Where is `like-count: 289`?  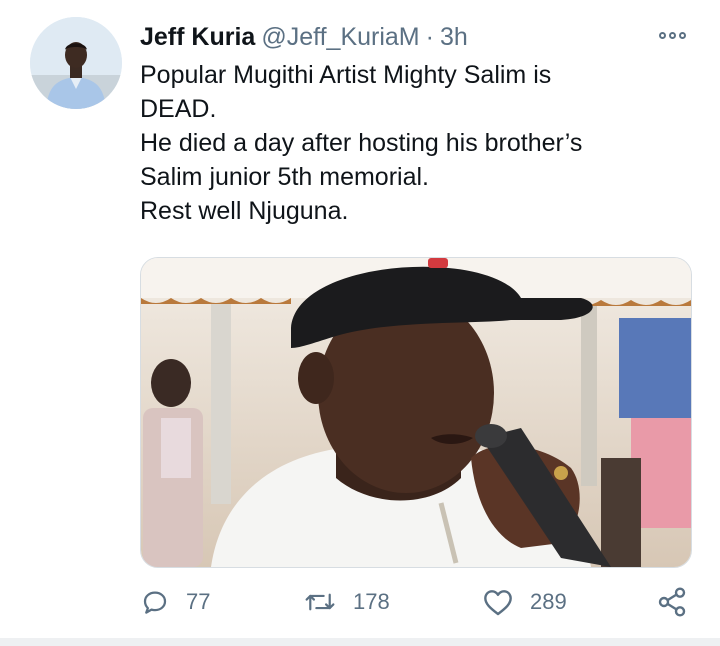 like-count: 289 is located at coordinates (548, 601).